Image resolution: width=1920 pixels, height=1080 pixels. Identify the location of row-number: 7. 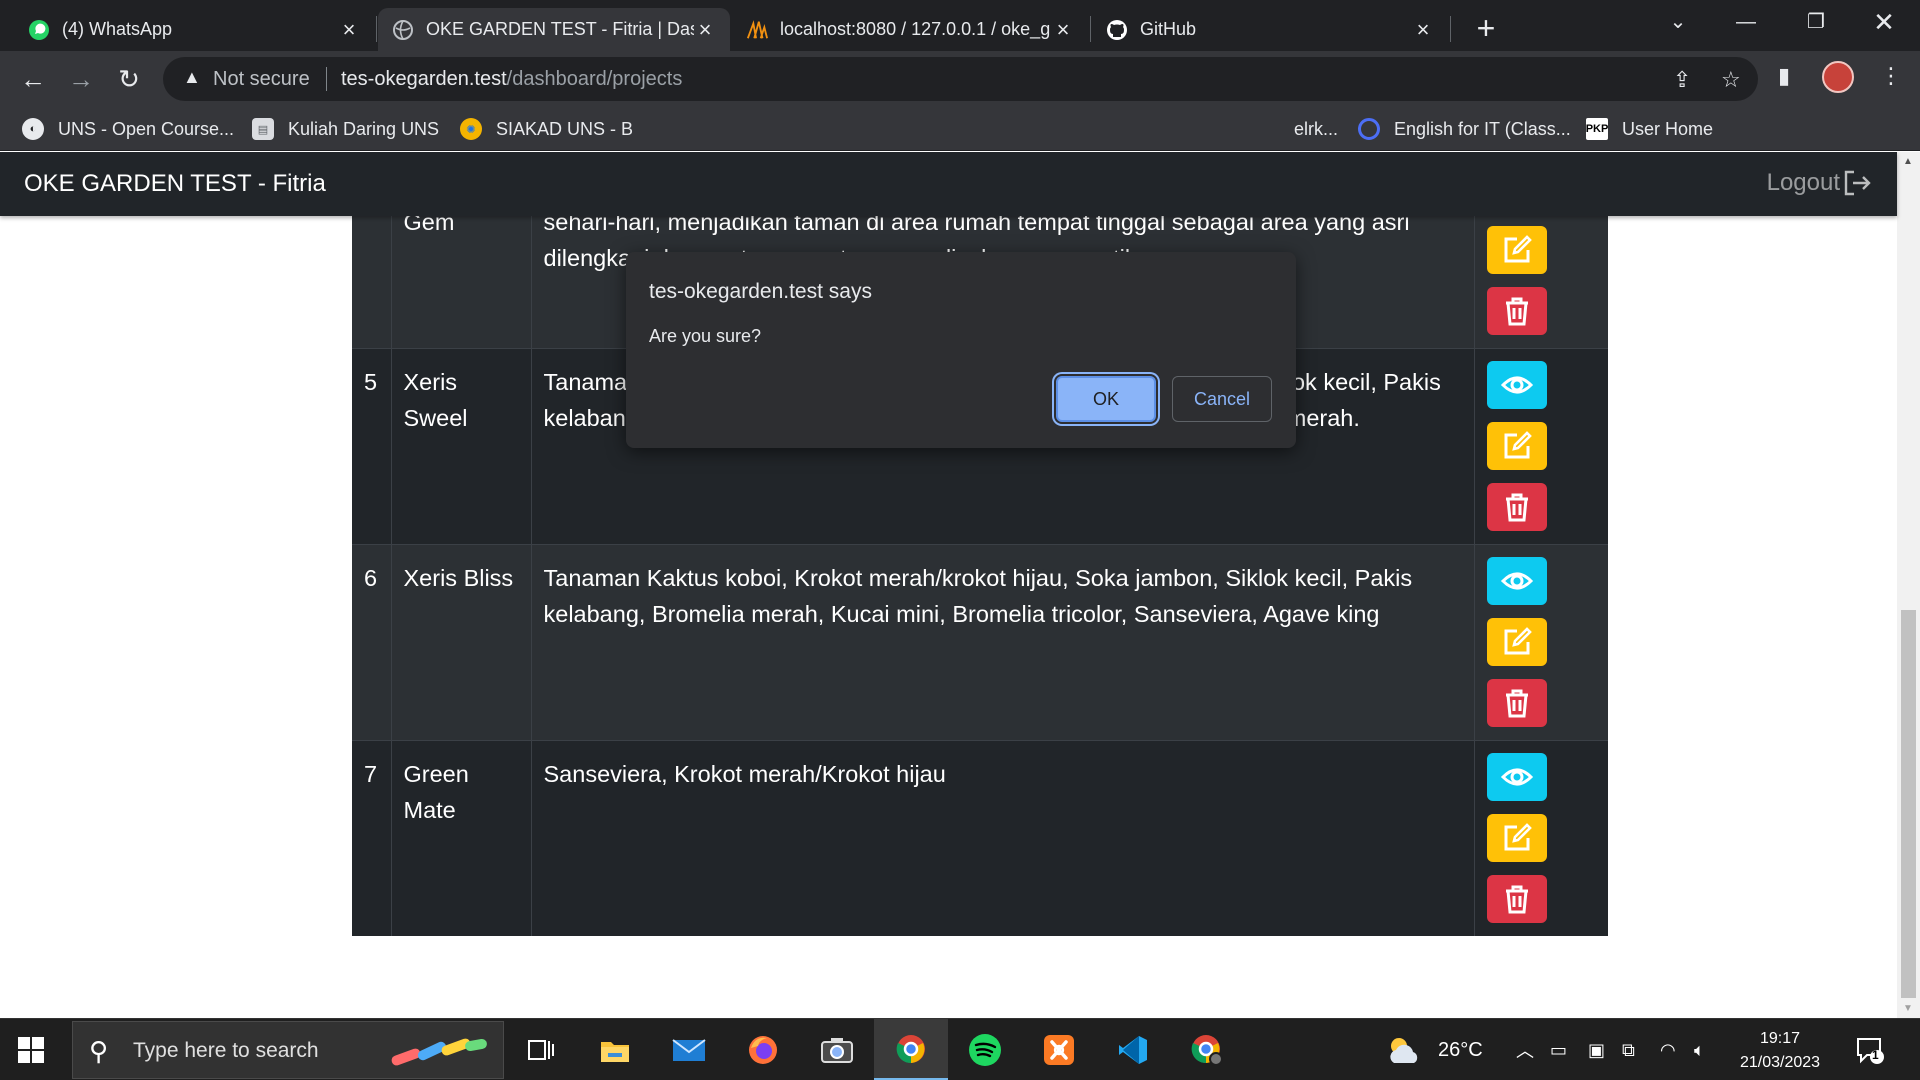
(371, 838).